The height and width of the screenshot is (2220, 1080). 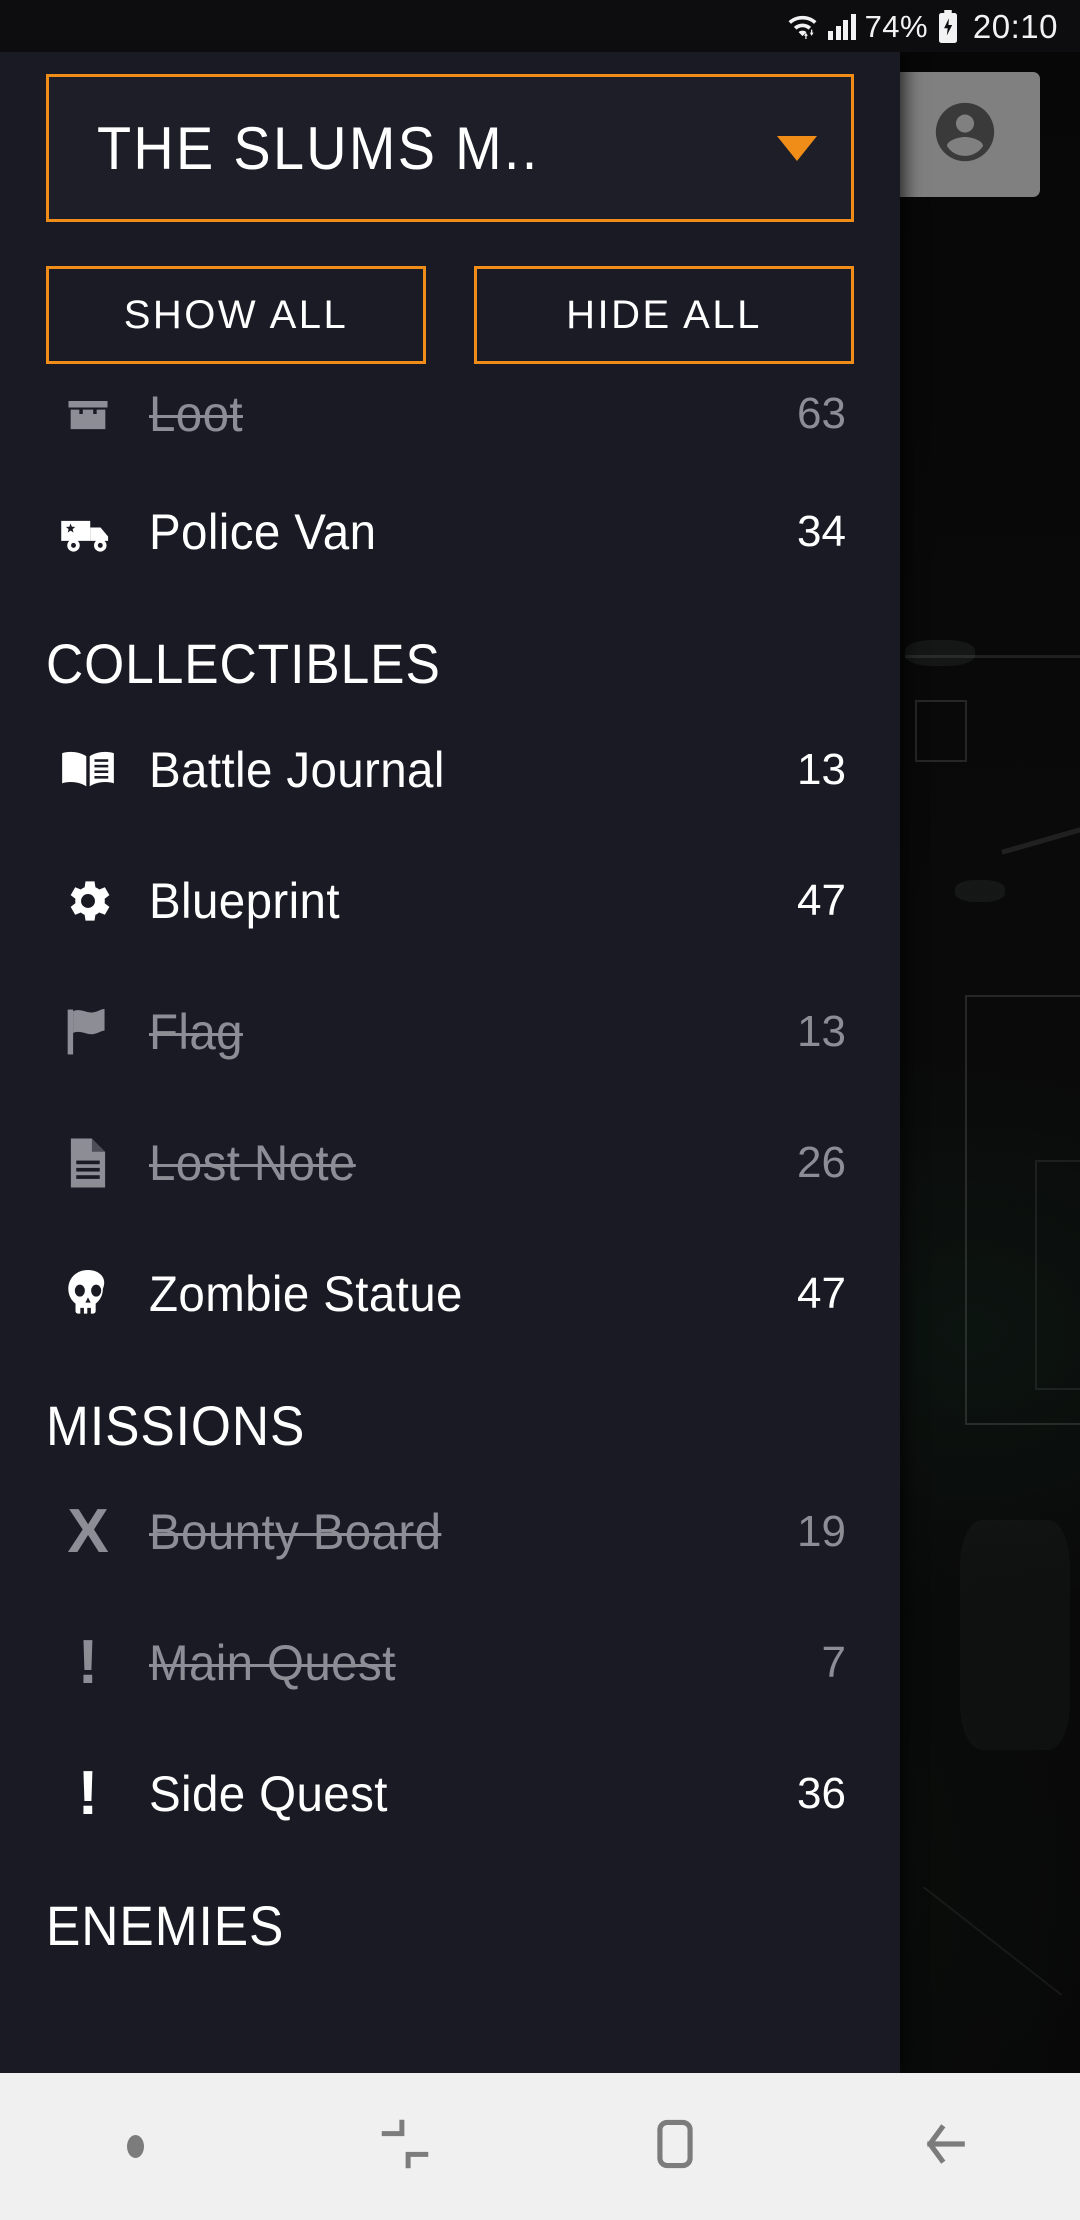 What do you see at coordinates (176, 1425) in the screenshot?
I see `section-header-missions: MISSIONS` at bounding box center [176, 1425].